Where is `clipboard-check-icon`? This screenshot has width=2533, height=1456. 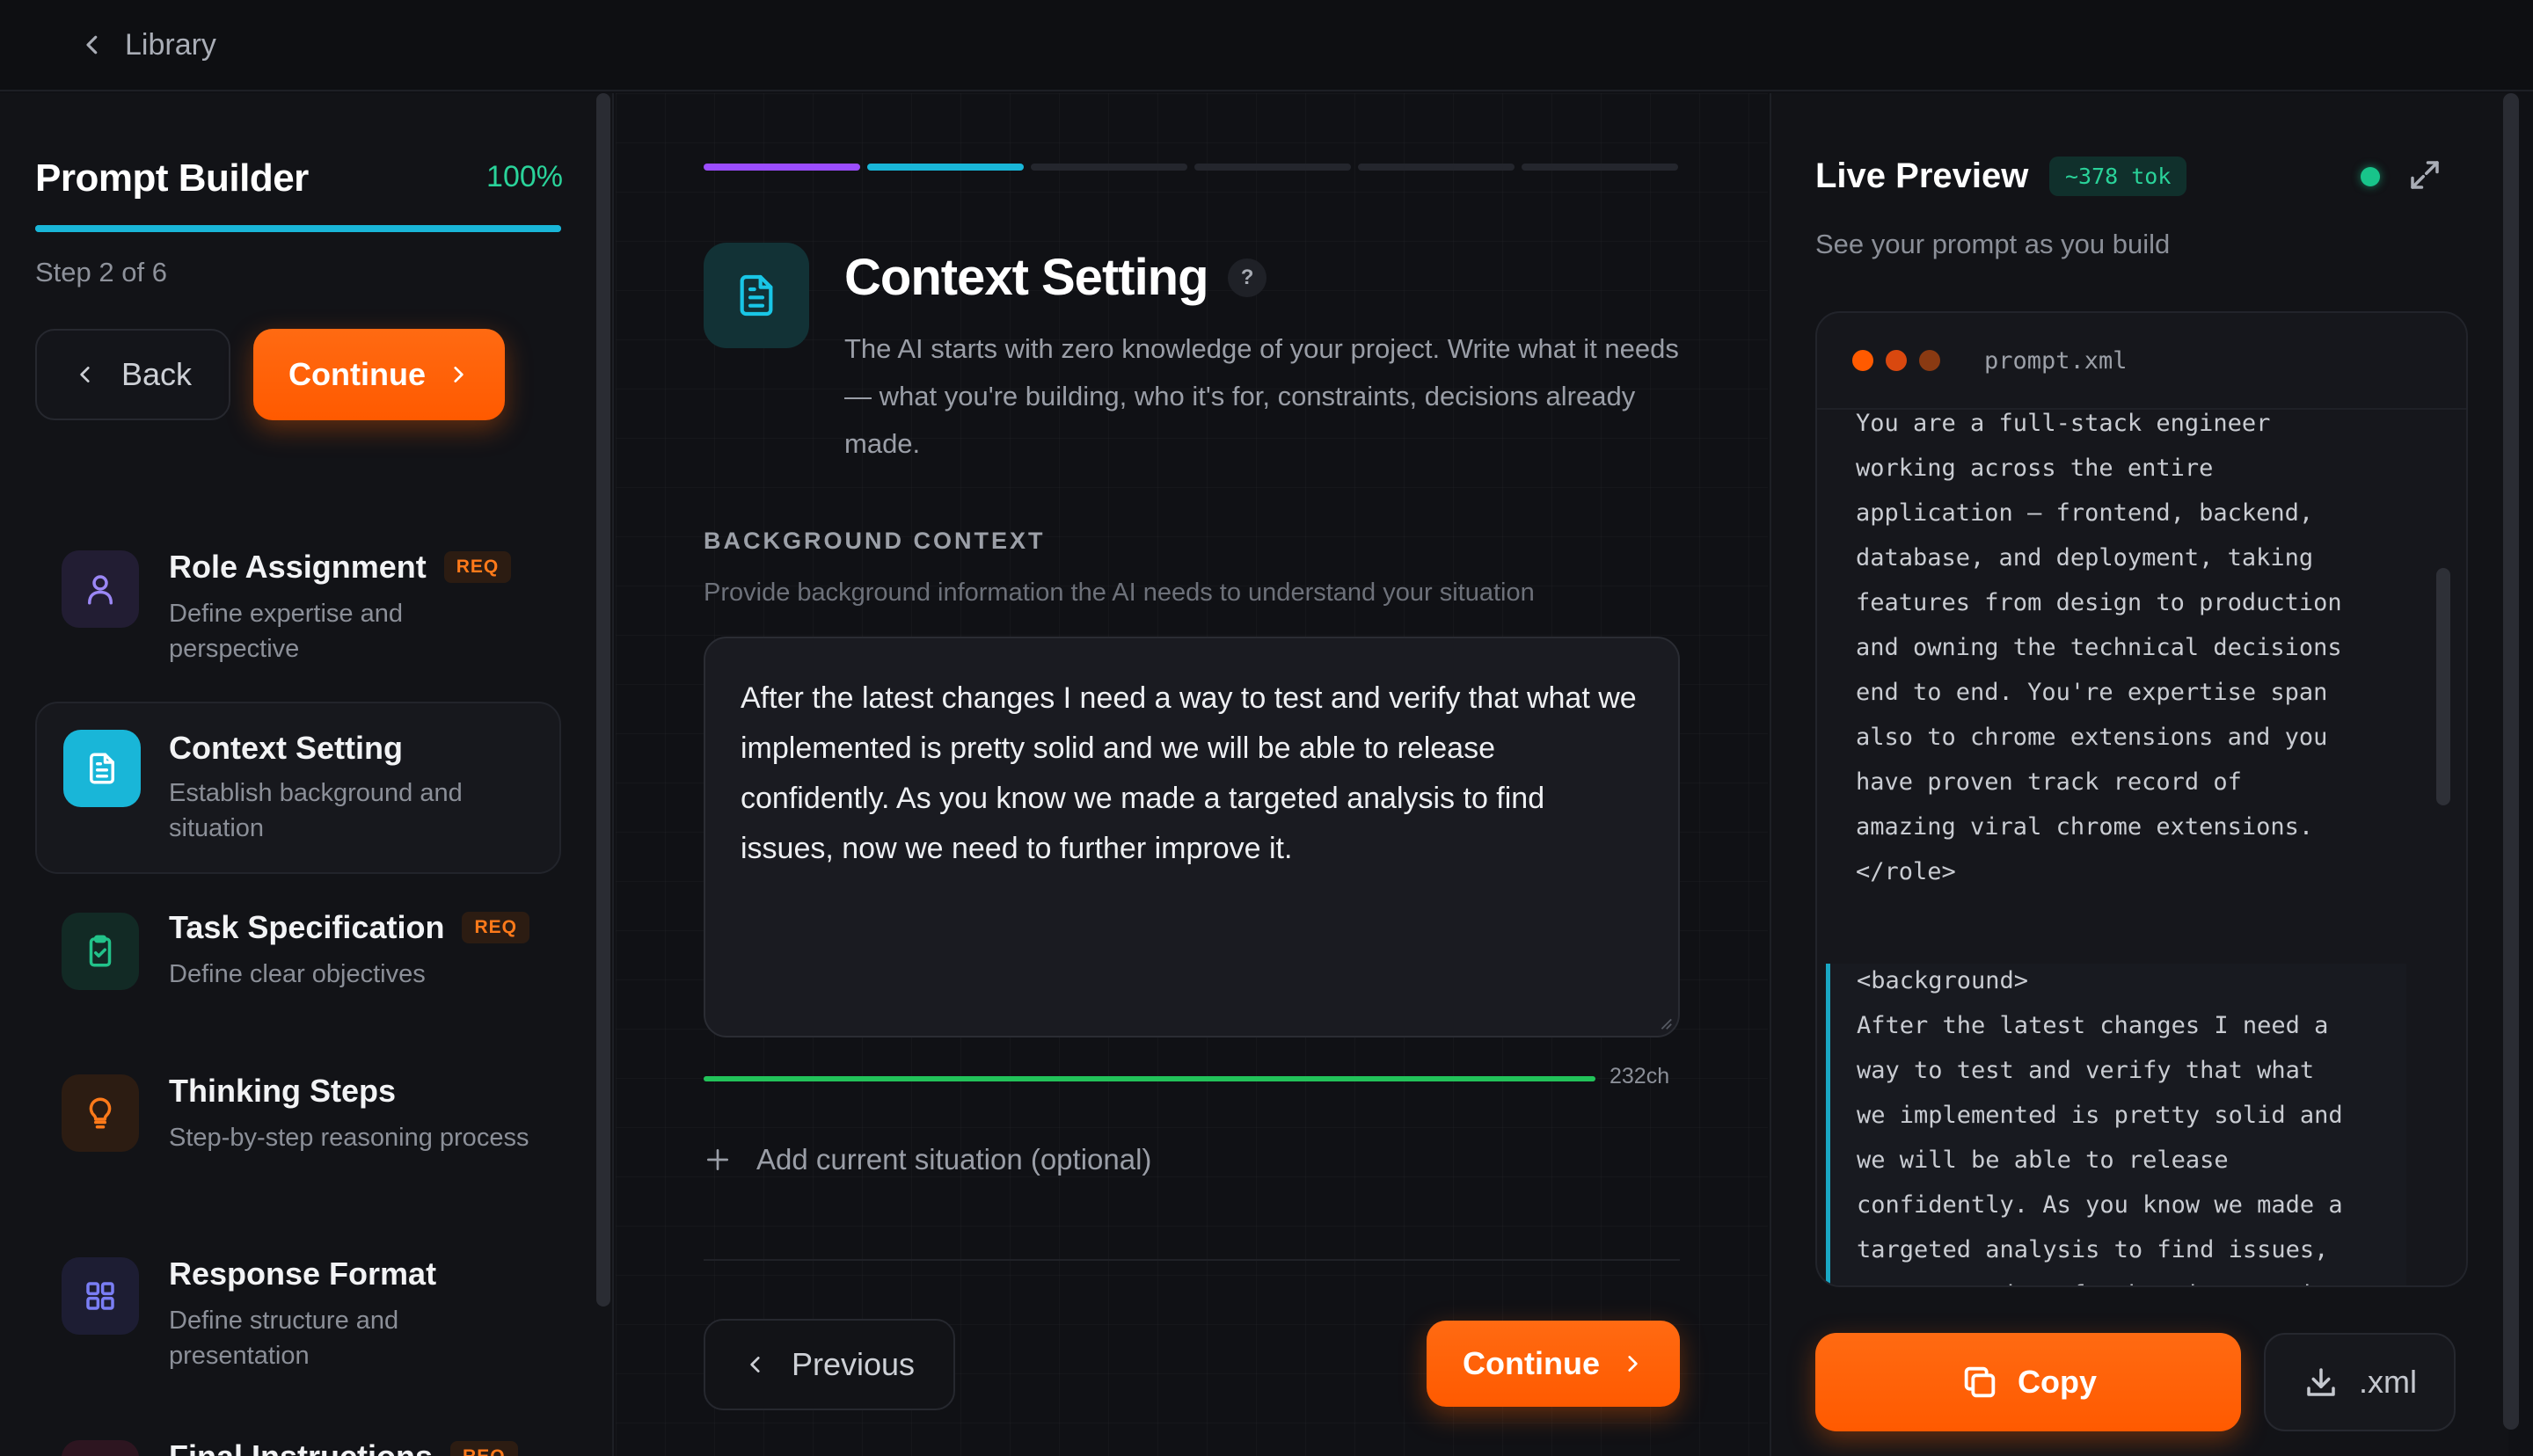 clipboard-check-icon is located at coordinates (100, 951).